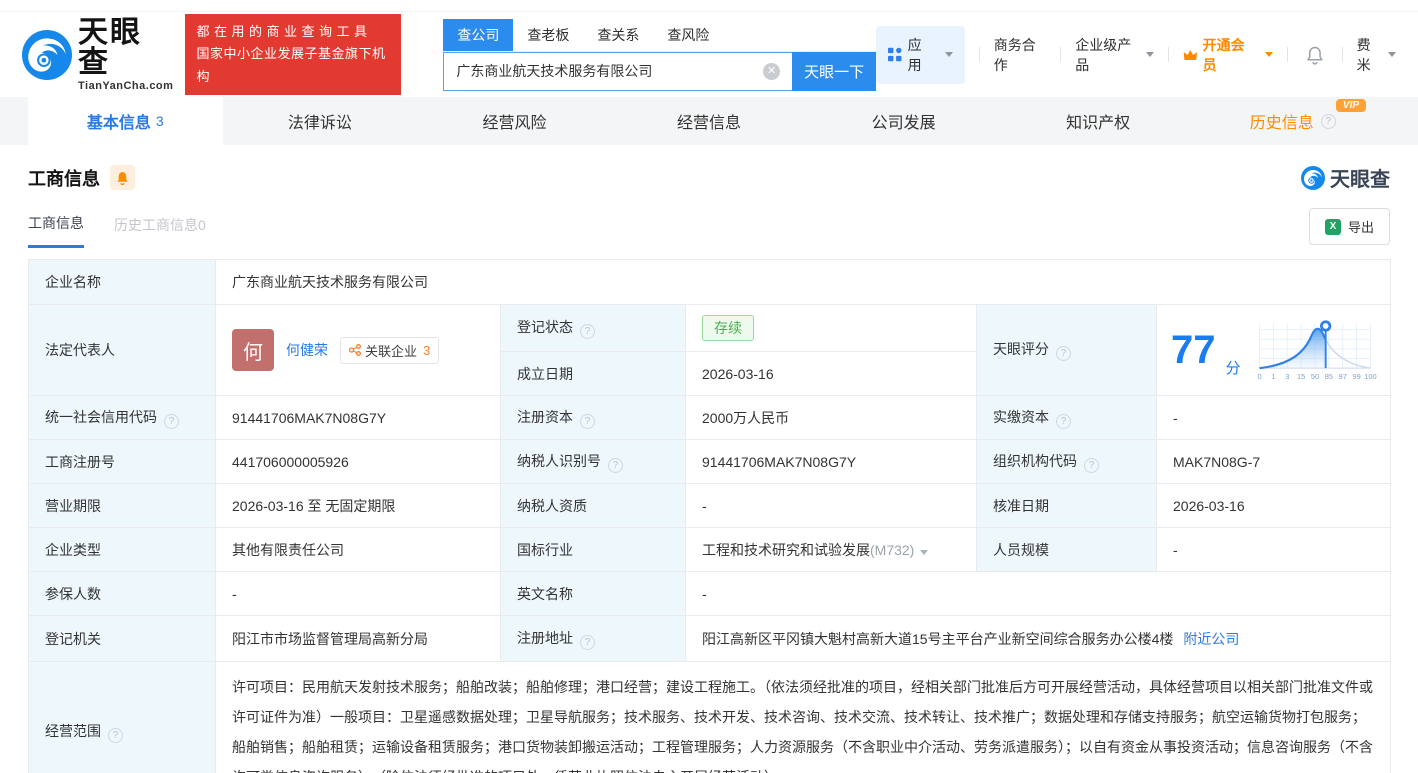 Image resolution: width=1418 pixels, height=773 pixels. Describe the element at coordinates (1273, 549) in the screenshot. I see `staff-size-value: -` at that location.